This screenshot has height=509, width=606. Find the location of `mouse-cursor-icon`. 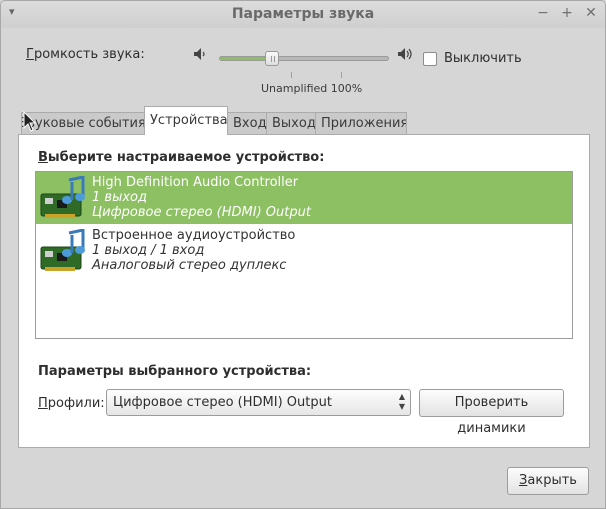

mouse-cursor-icon is located at coordinates (30, 121).